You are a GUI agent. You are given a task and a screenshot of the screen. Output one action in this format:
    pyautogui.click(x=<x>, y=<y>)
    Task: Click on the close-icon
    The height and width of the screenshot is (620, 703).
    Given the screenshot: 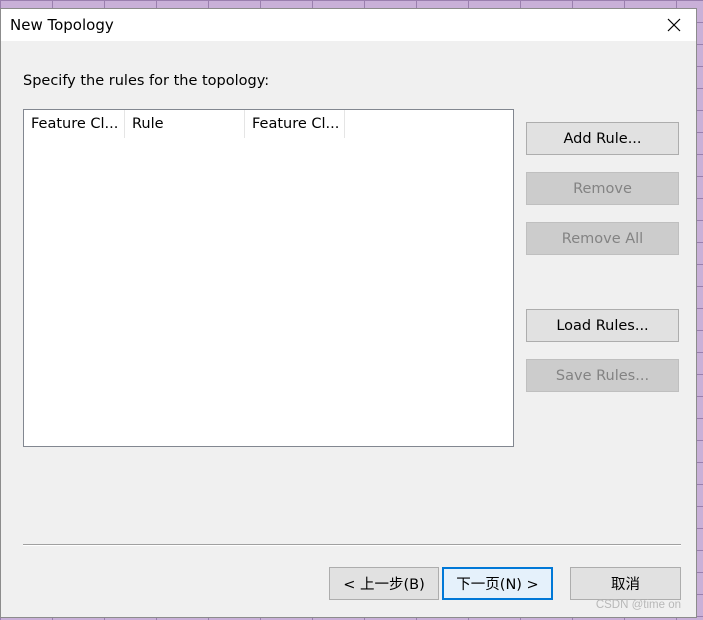 What is the action you would take?
    pyautogui.click(x=674, y=25)
    